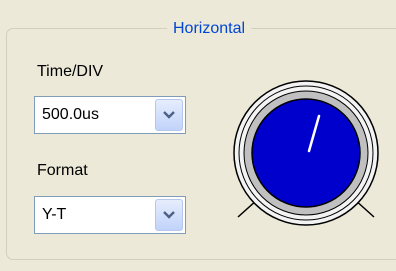  Describe the element at coordinates (54, 214) in the screenshot. I see `format-value: Y-T` at that location.